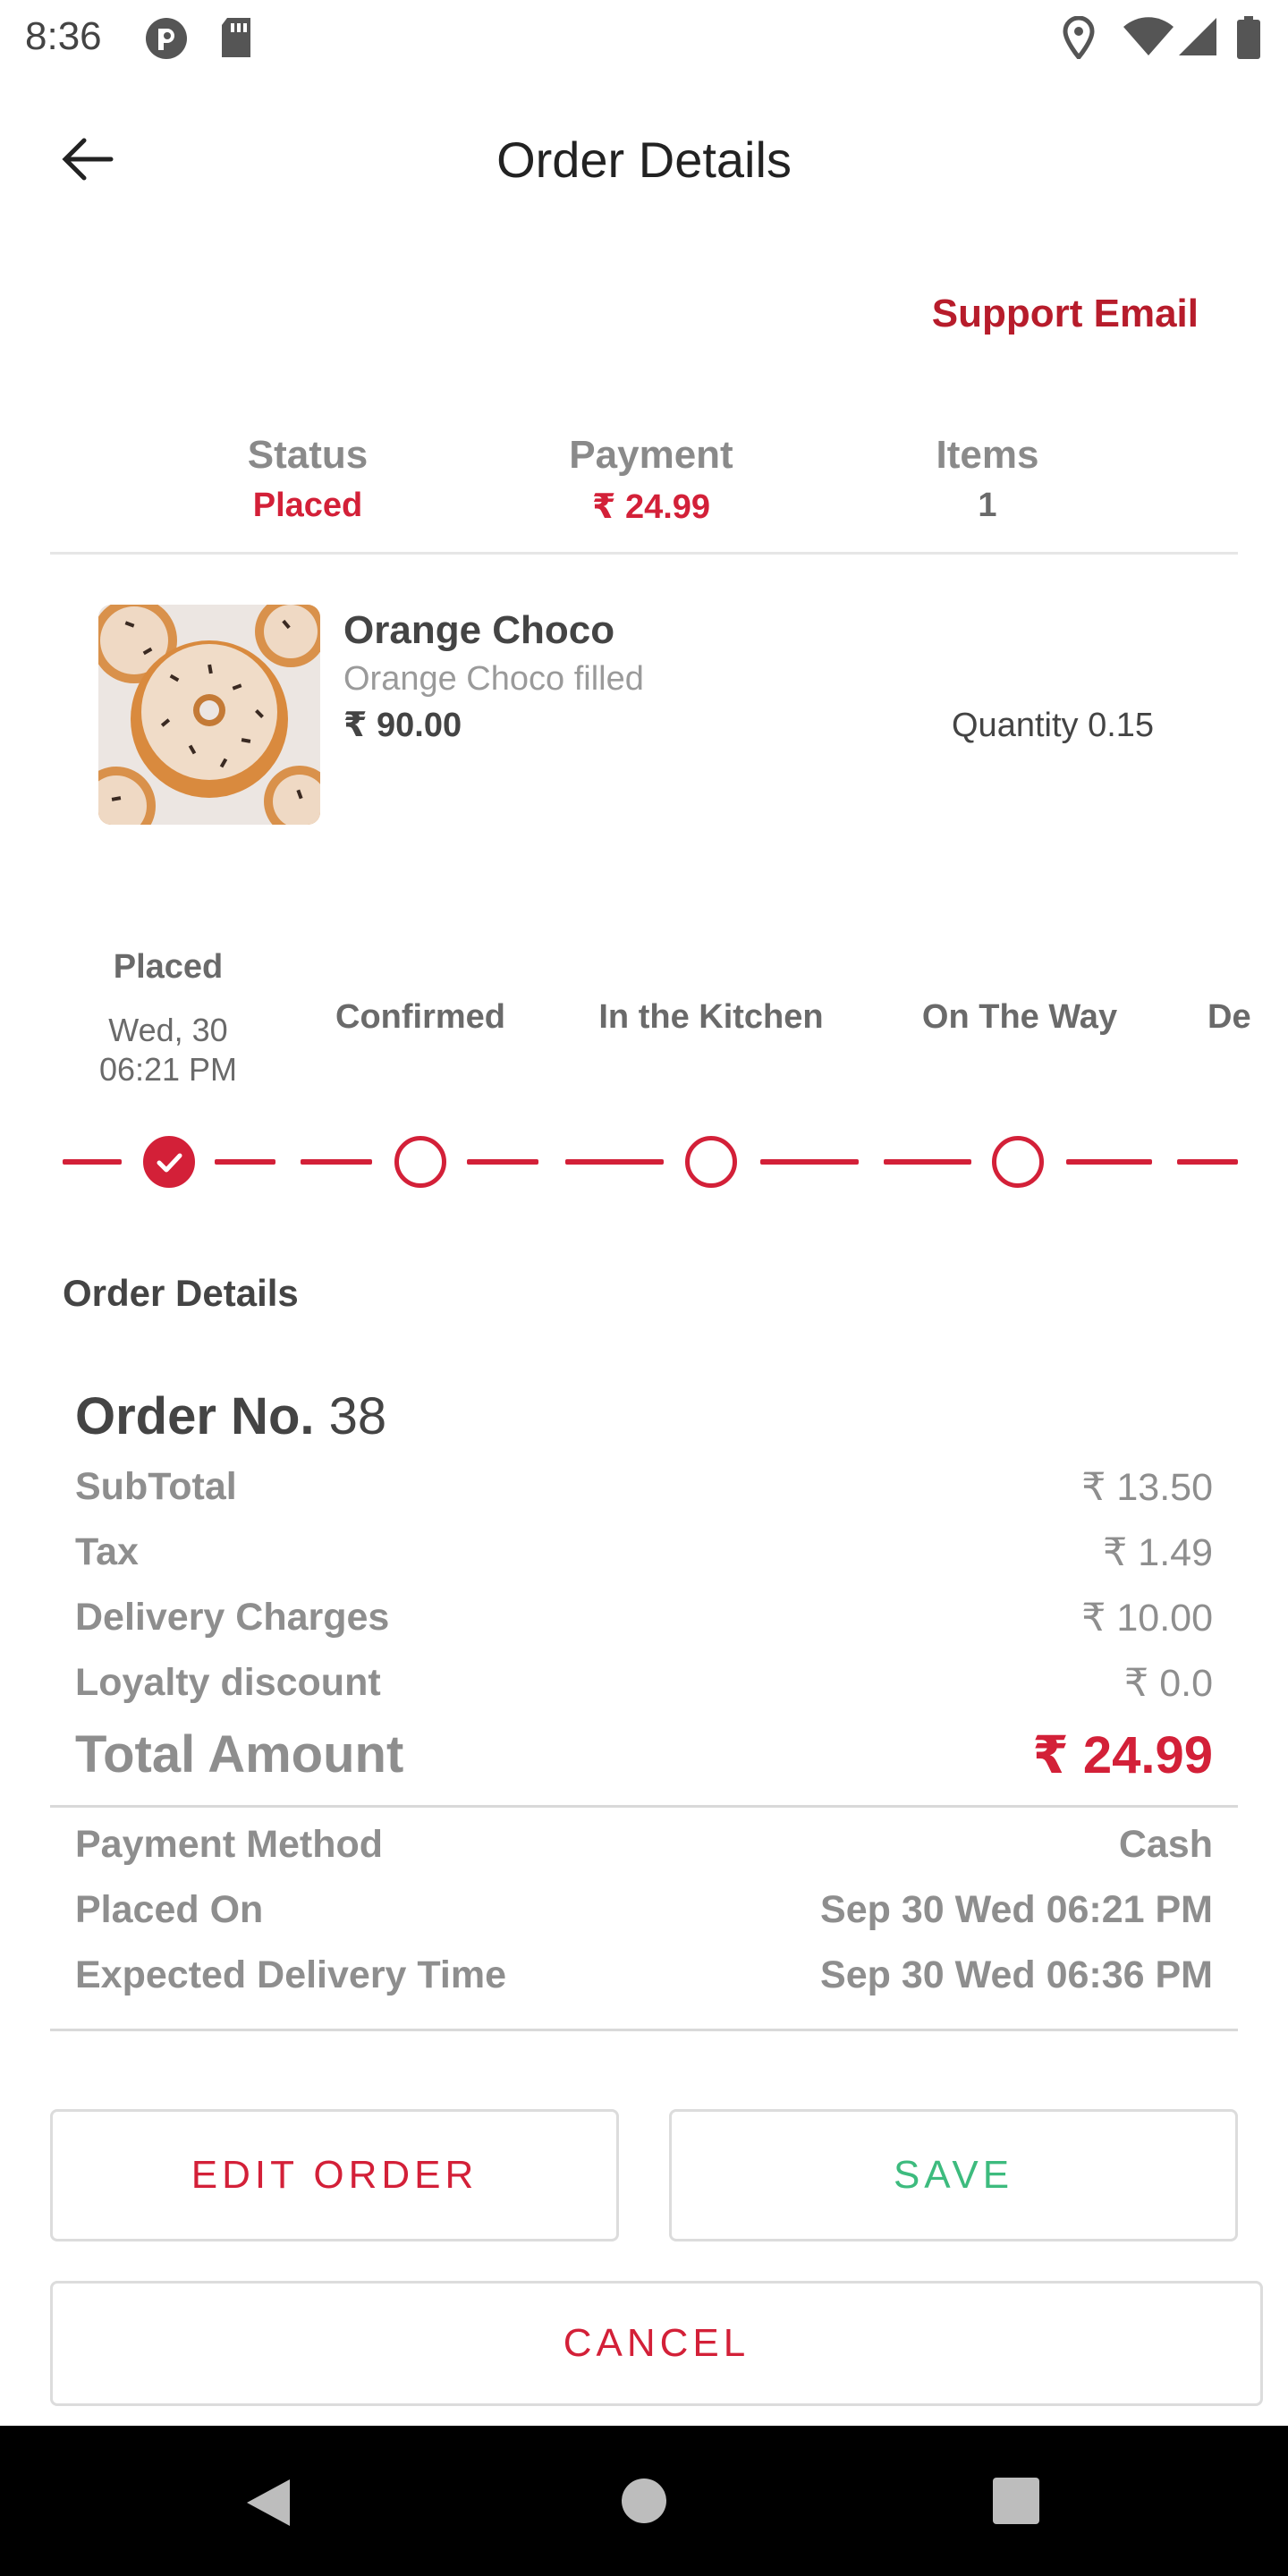 The width and height of the screenshot is (1288, 2576). What do you see at coordinates (1018, 1162) in the screenshot?
I see `step-on-the-way-node` at bounding box center [1018, 1162].